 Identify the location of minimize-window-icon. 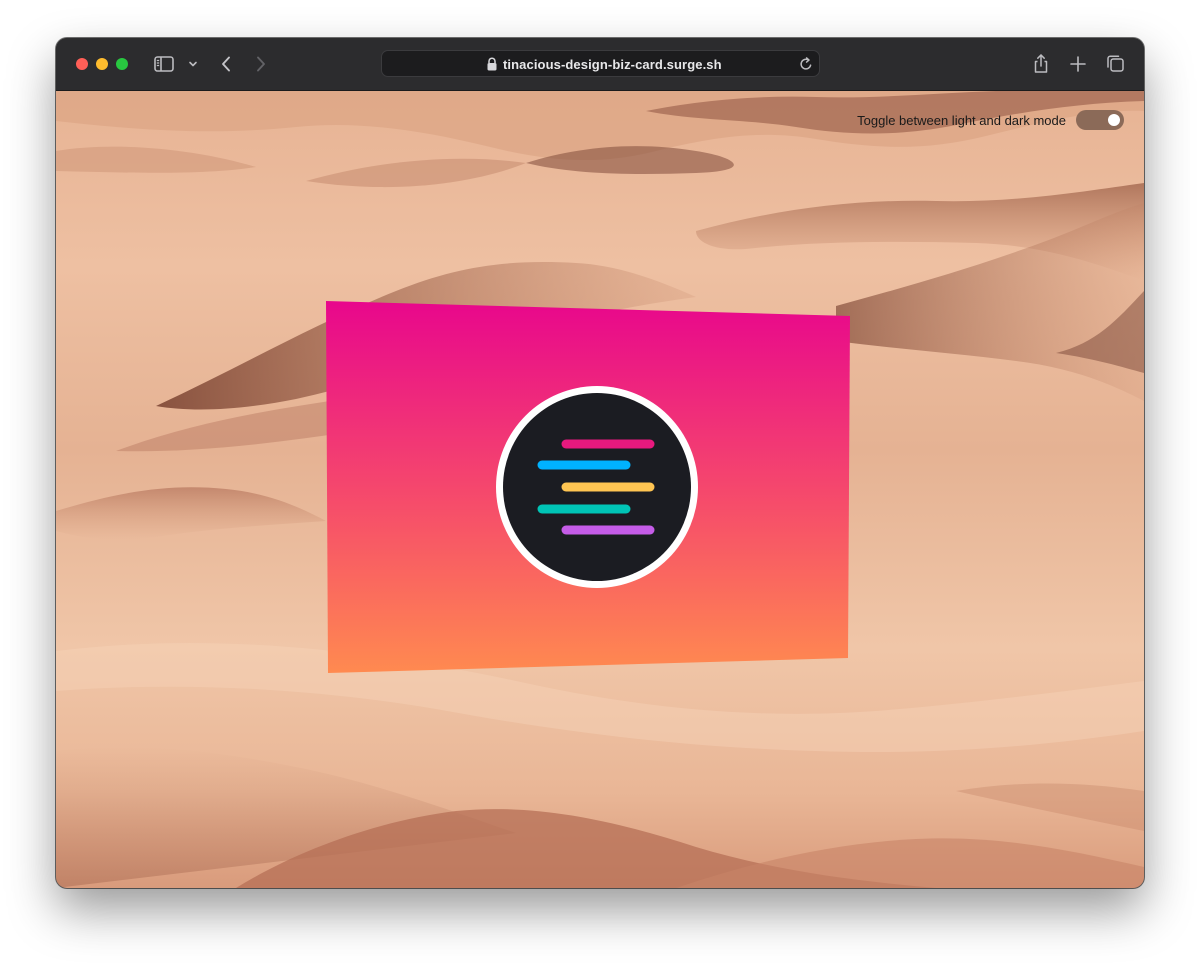
(102, 64).